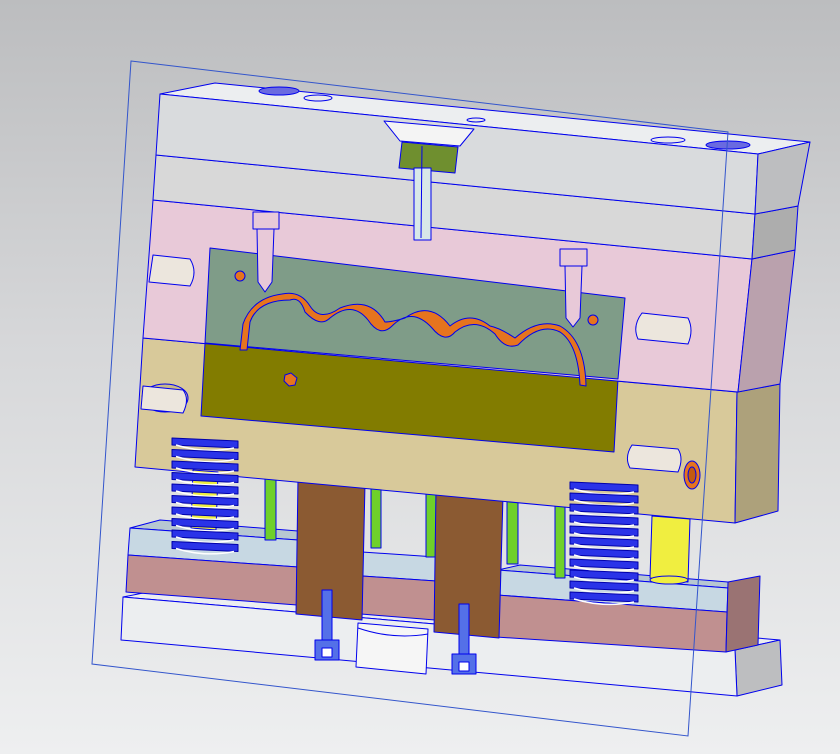 The height and width of the screenshot is (754, 840). Describe the element at coordinates (464, 666) in the screenshot. I see `socket-screw-right-socket` at that location.